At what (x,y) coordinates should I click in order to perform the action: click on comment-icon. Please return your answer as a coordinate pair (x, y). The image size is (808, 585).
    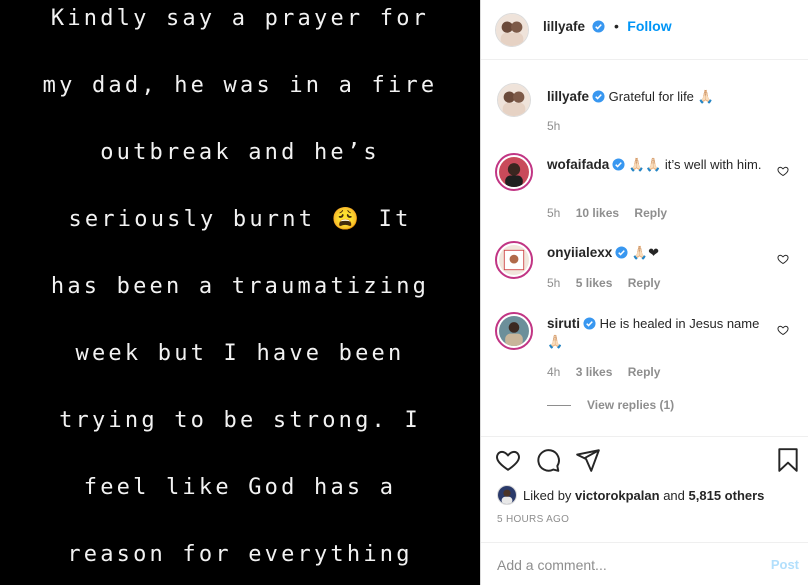
    Looking at the image, I should click on (548, 460).